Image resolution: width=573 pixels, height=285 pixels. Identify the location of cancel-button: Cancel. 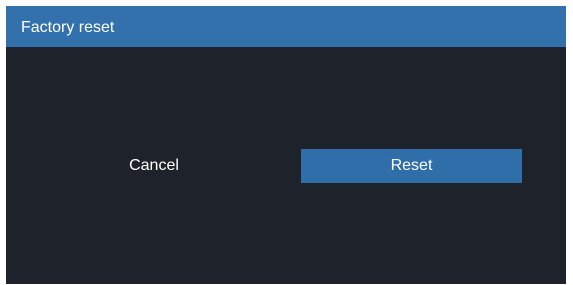
(154, 166).